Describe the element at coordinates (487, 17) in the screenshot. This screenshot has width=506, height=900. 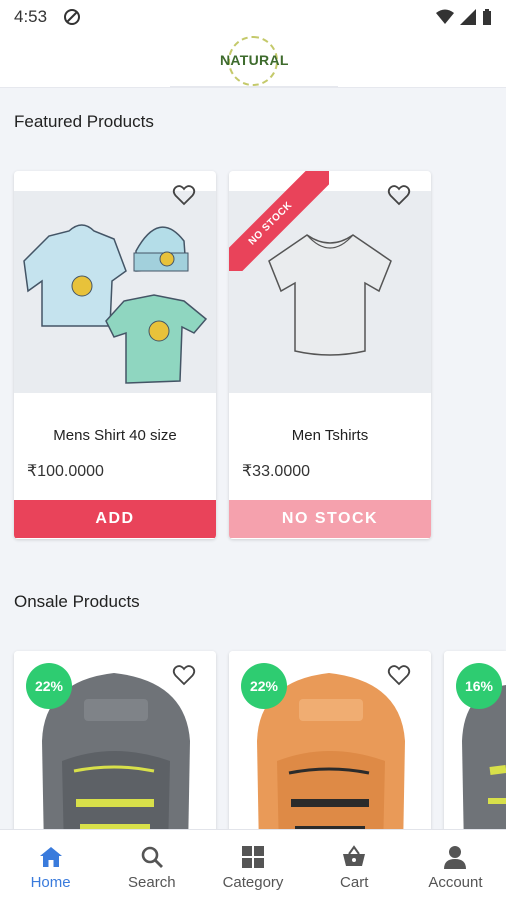
I see `battery-icon` at that location.